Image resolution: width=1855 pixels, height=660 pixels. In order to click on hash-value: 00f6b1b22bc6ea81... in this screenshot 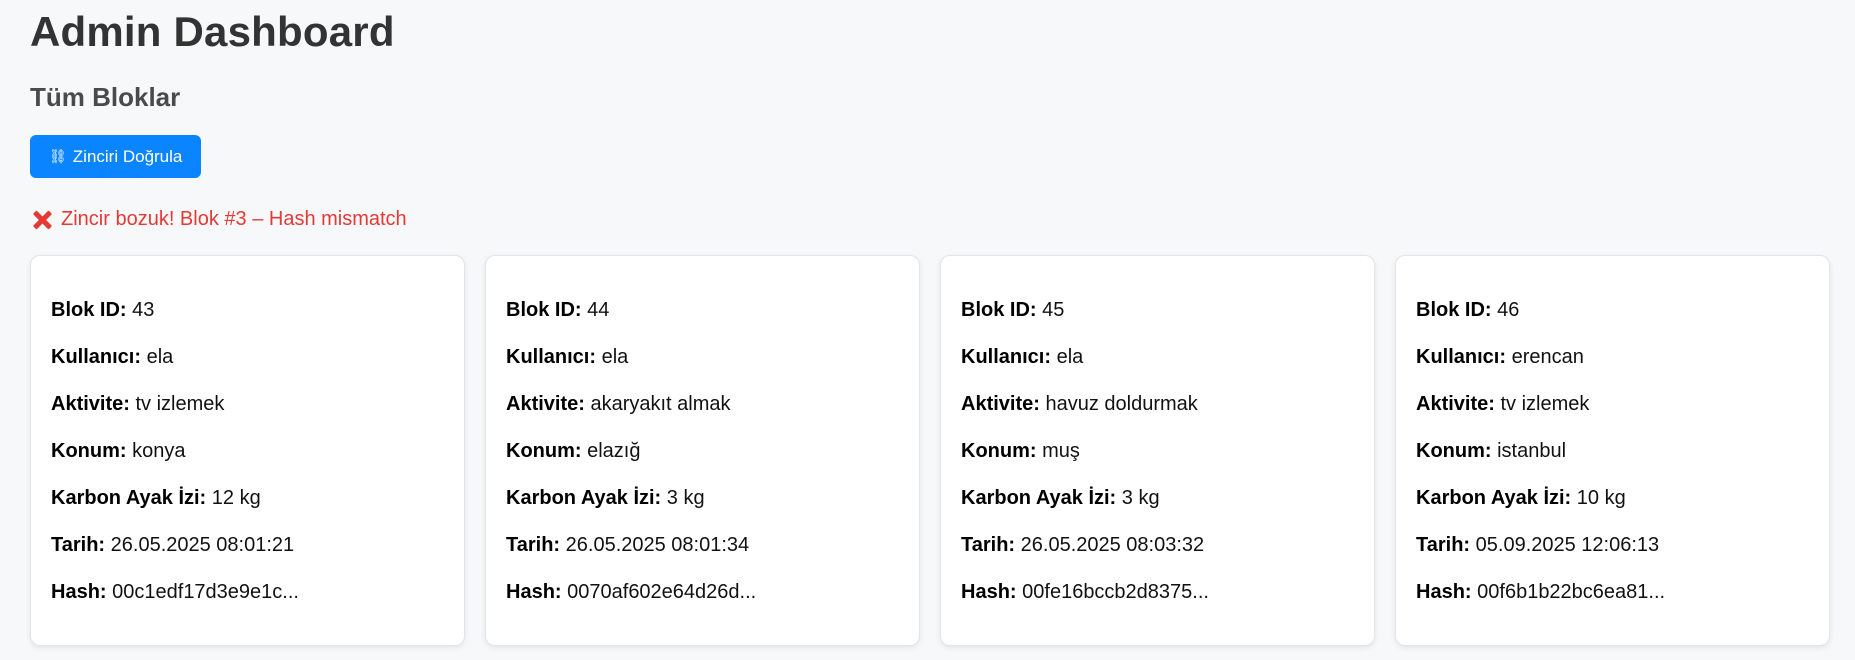, I will do `click(1571, 592)`.